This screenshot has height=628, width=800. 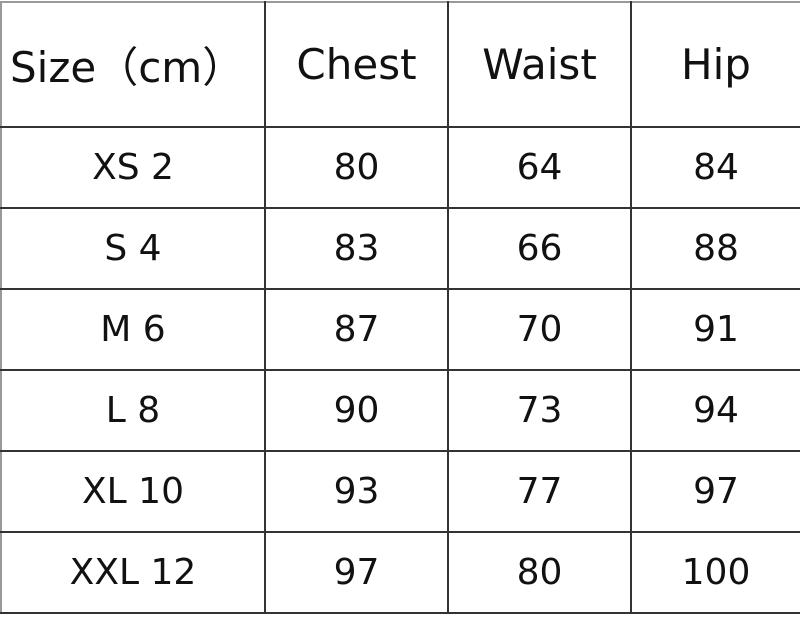 What do you see at coordinates (539, 248) in the screenshot?
I see `cell-waist: 66` at bounding box center [539, 248].